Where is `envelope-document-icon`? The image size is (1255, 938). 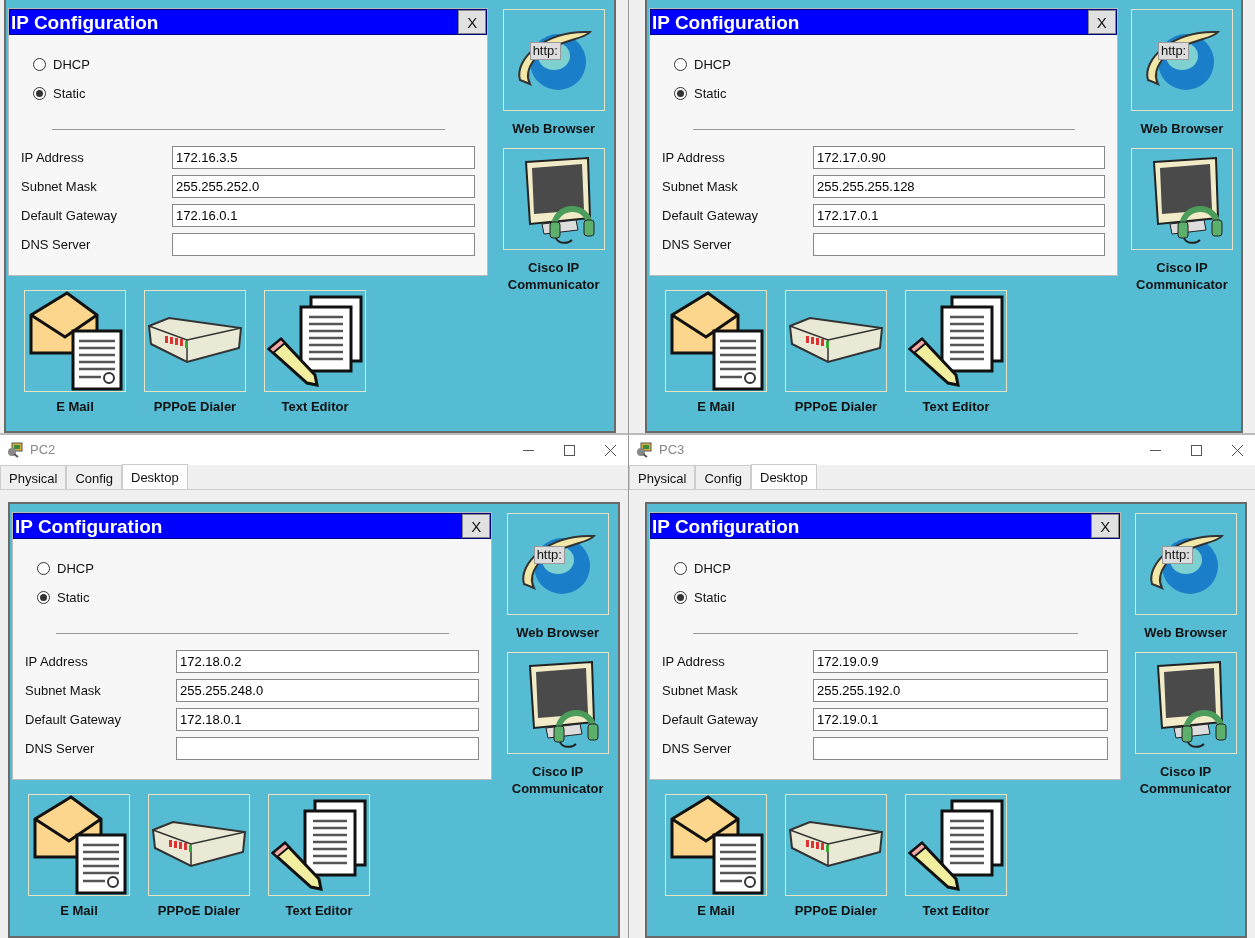 envelope-document-icon is located at coordinates (79, 845).